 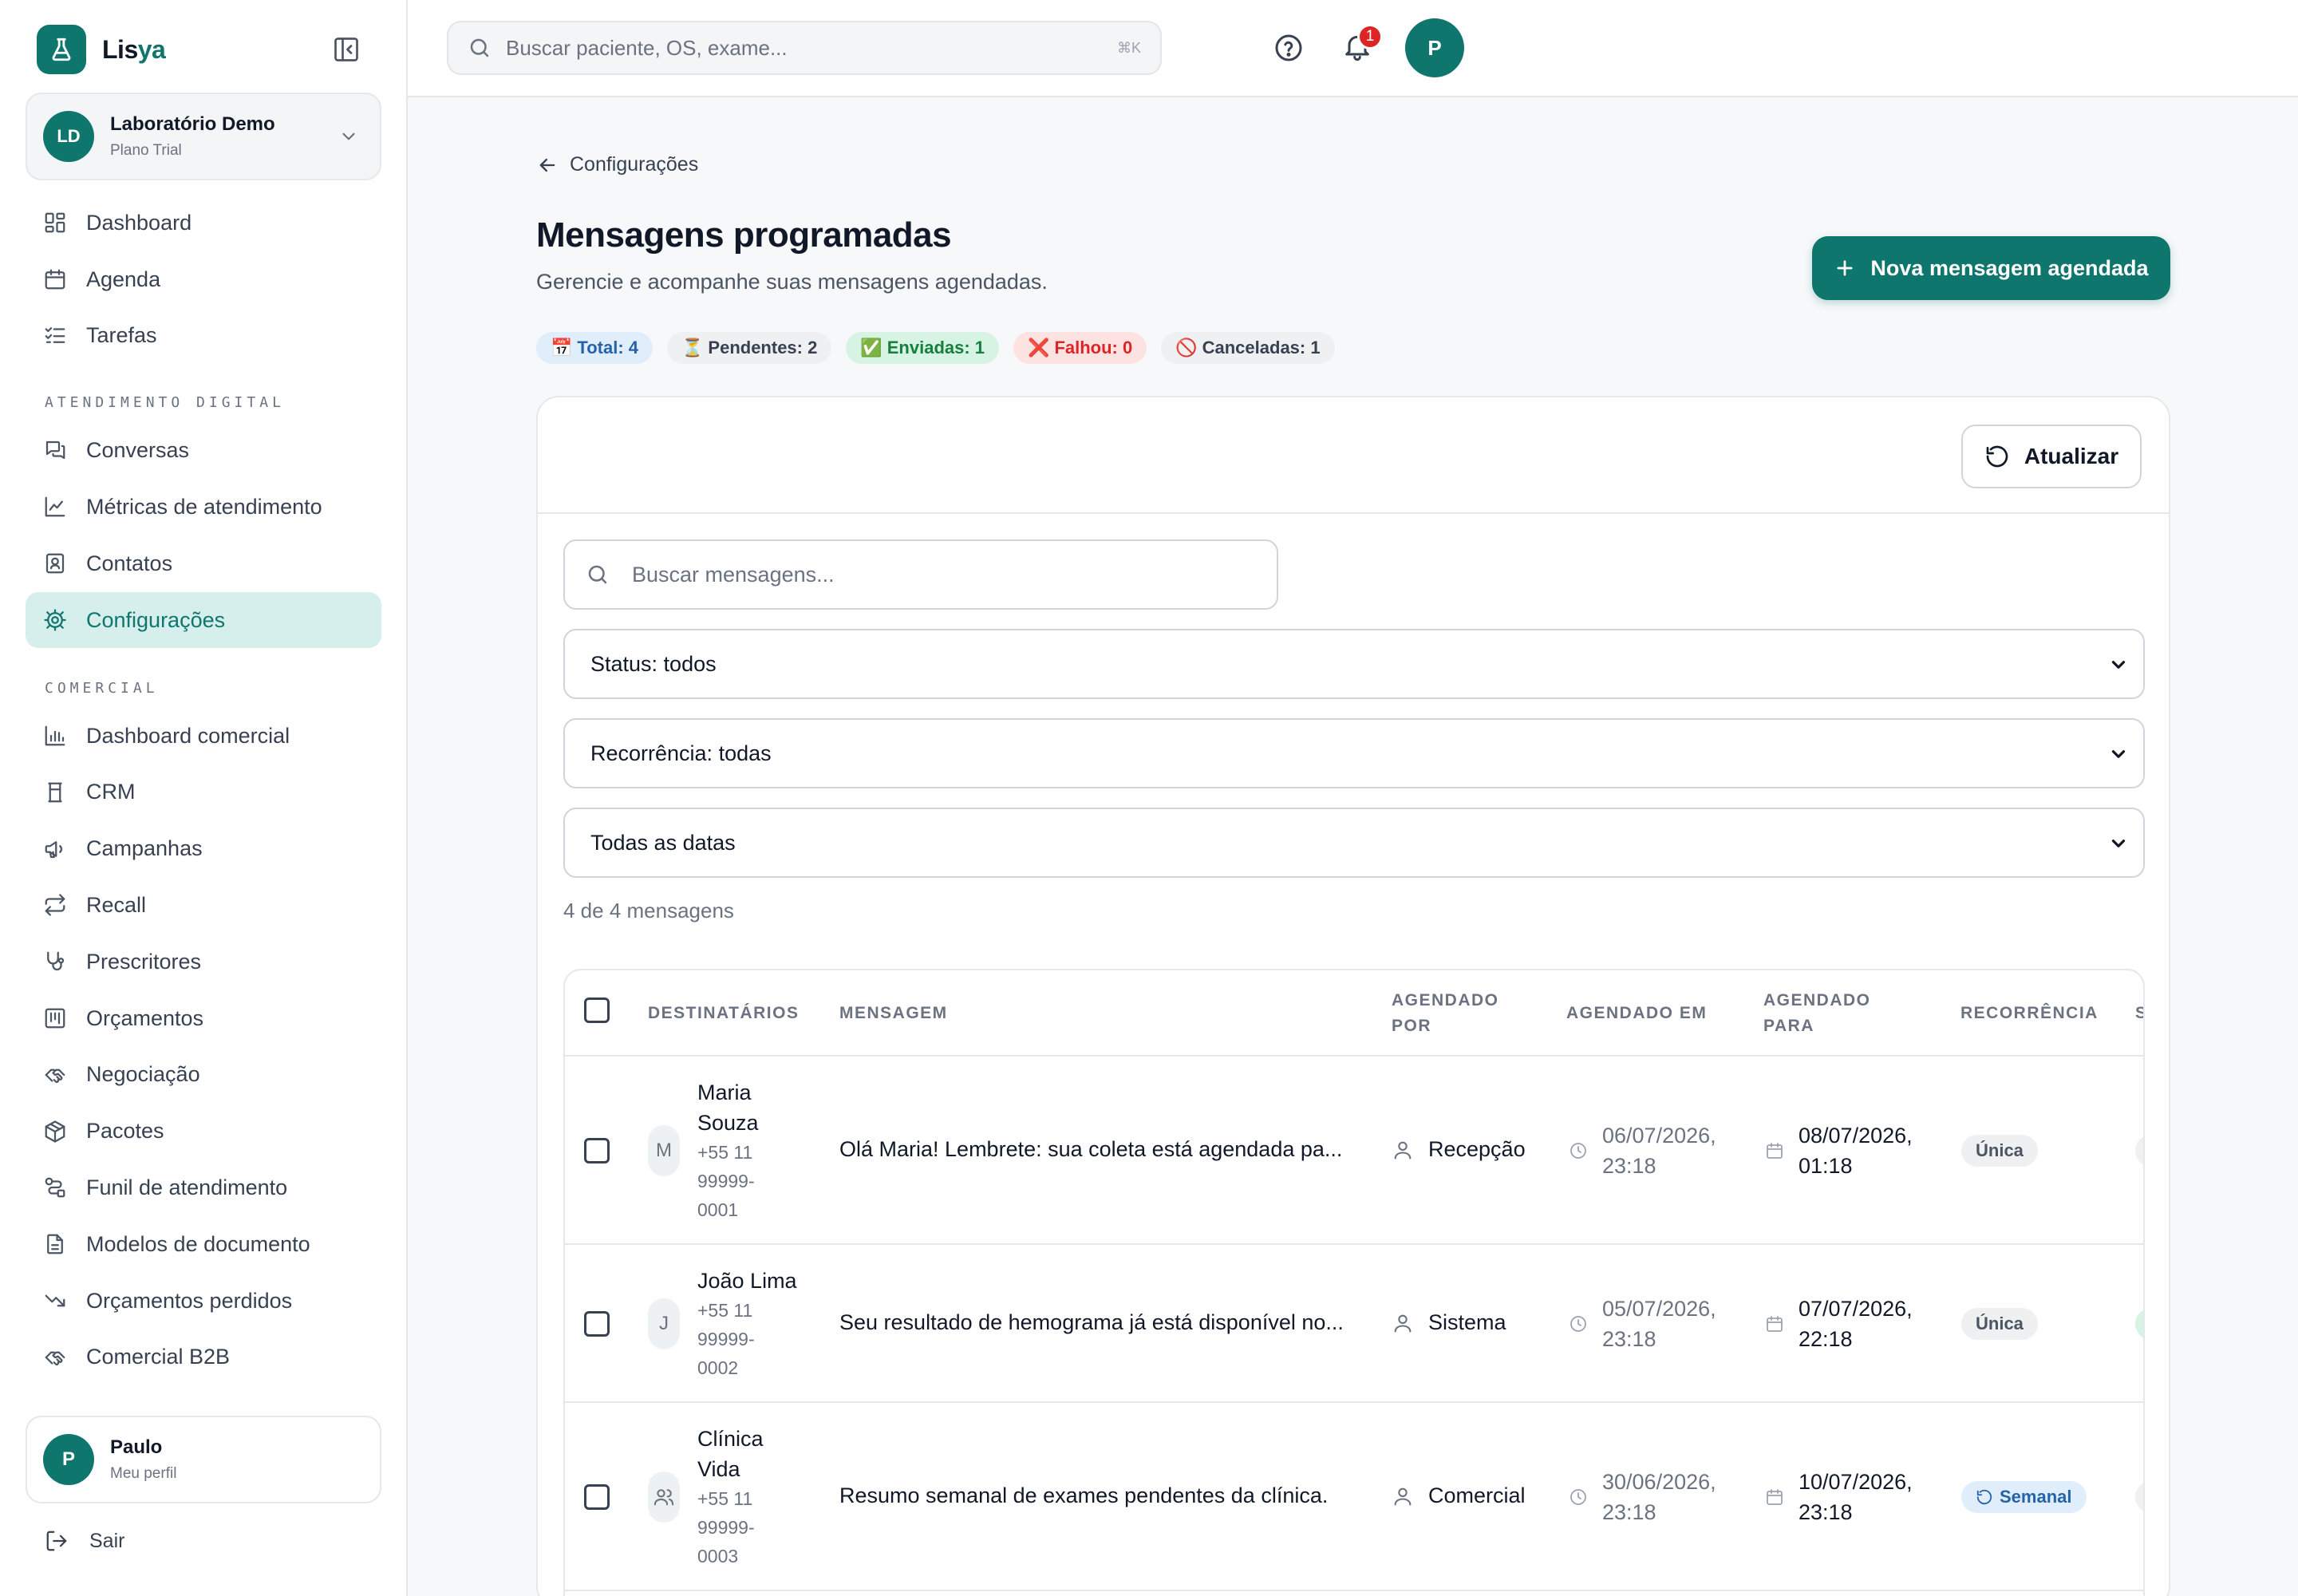 What do you see at coordinates (204, 962) in the screenshot?
I see `sidebar-item-prescritores: Prescritores` at bounding box center [204, 962].